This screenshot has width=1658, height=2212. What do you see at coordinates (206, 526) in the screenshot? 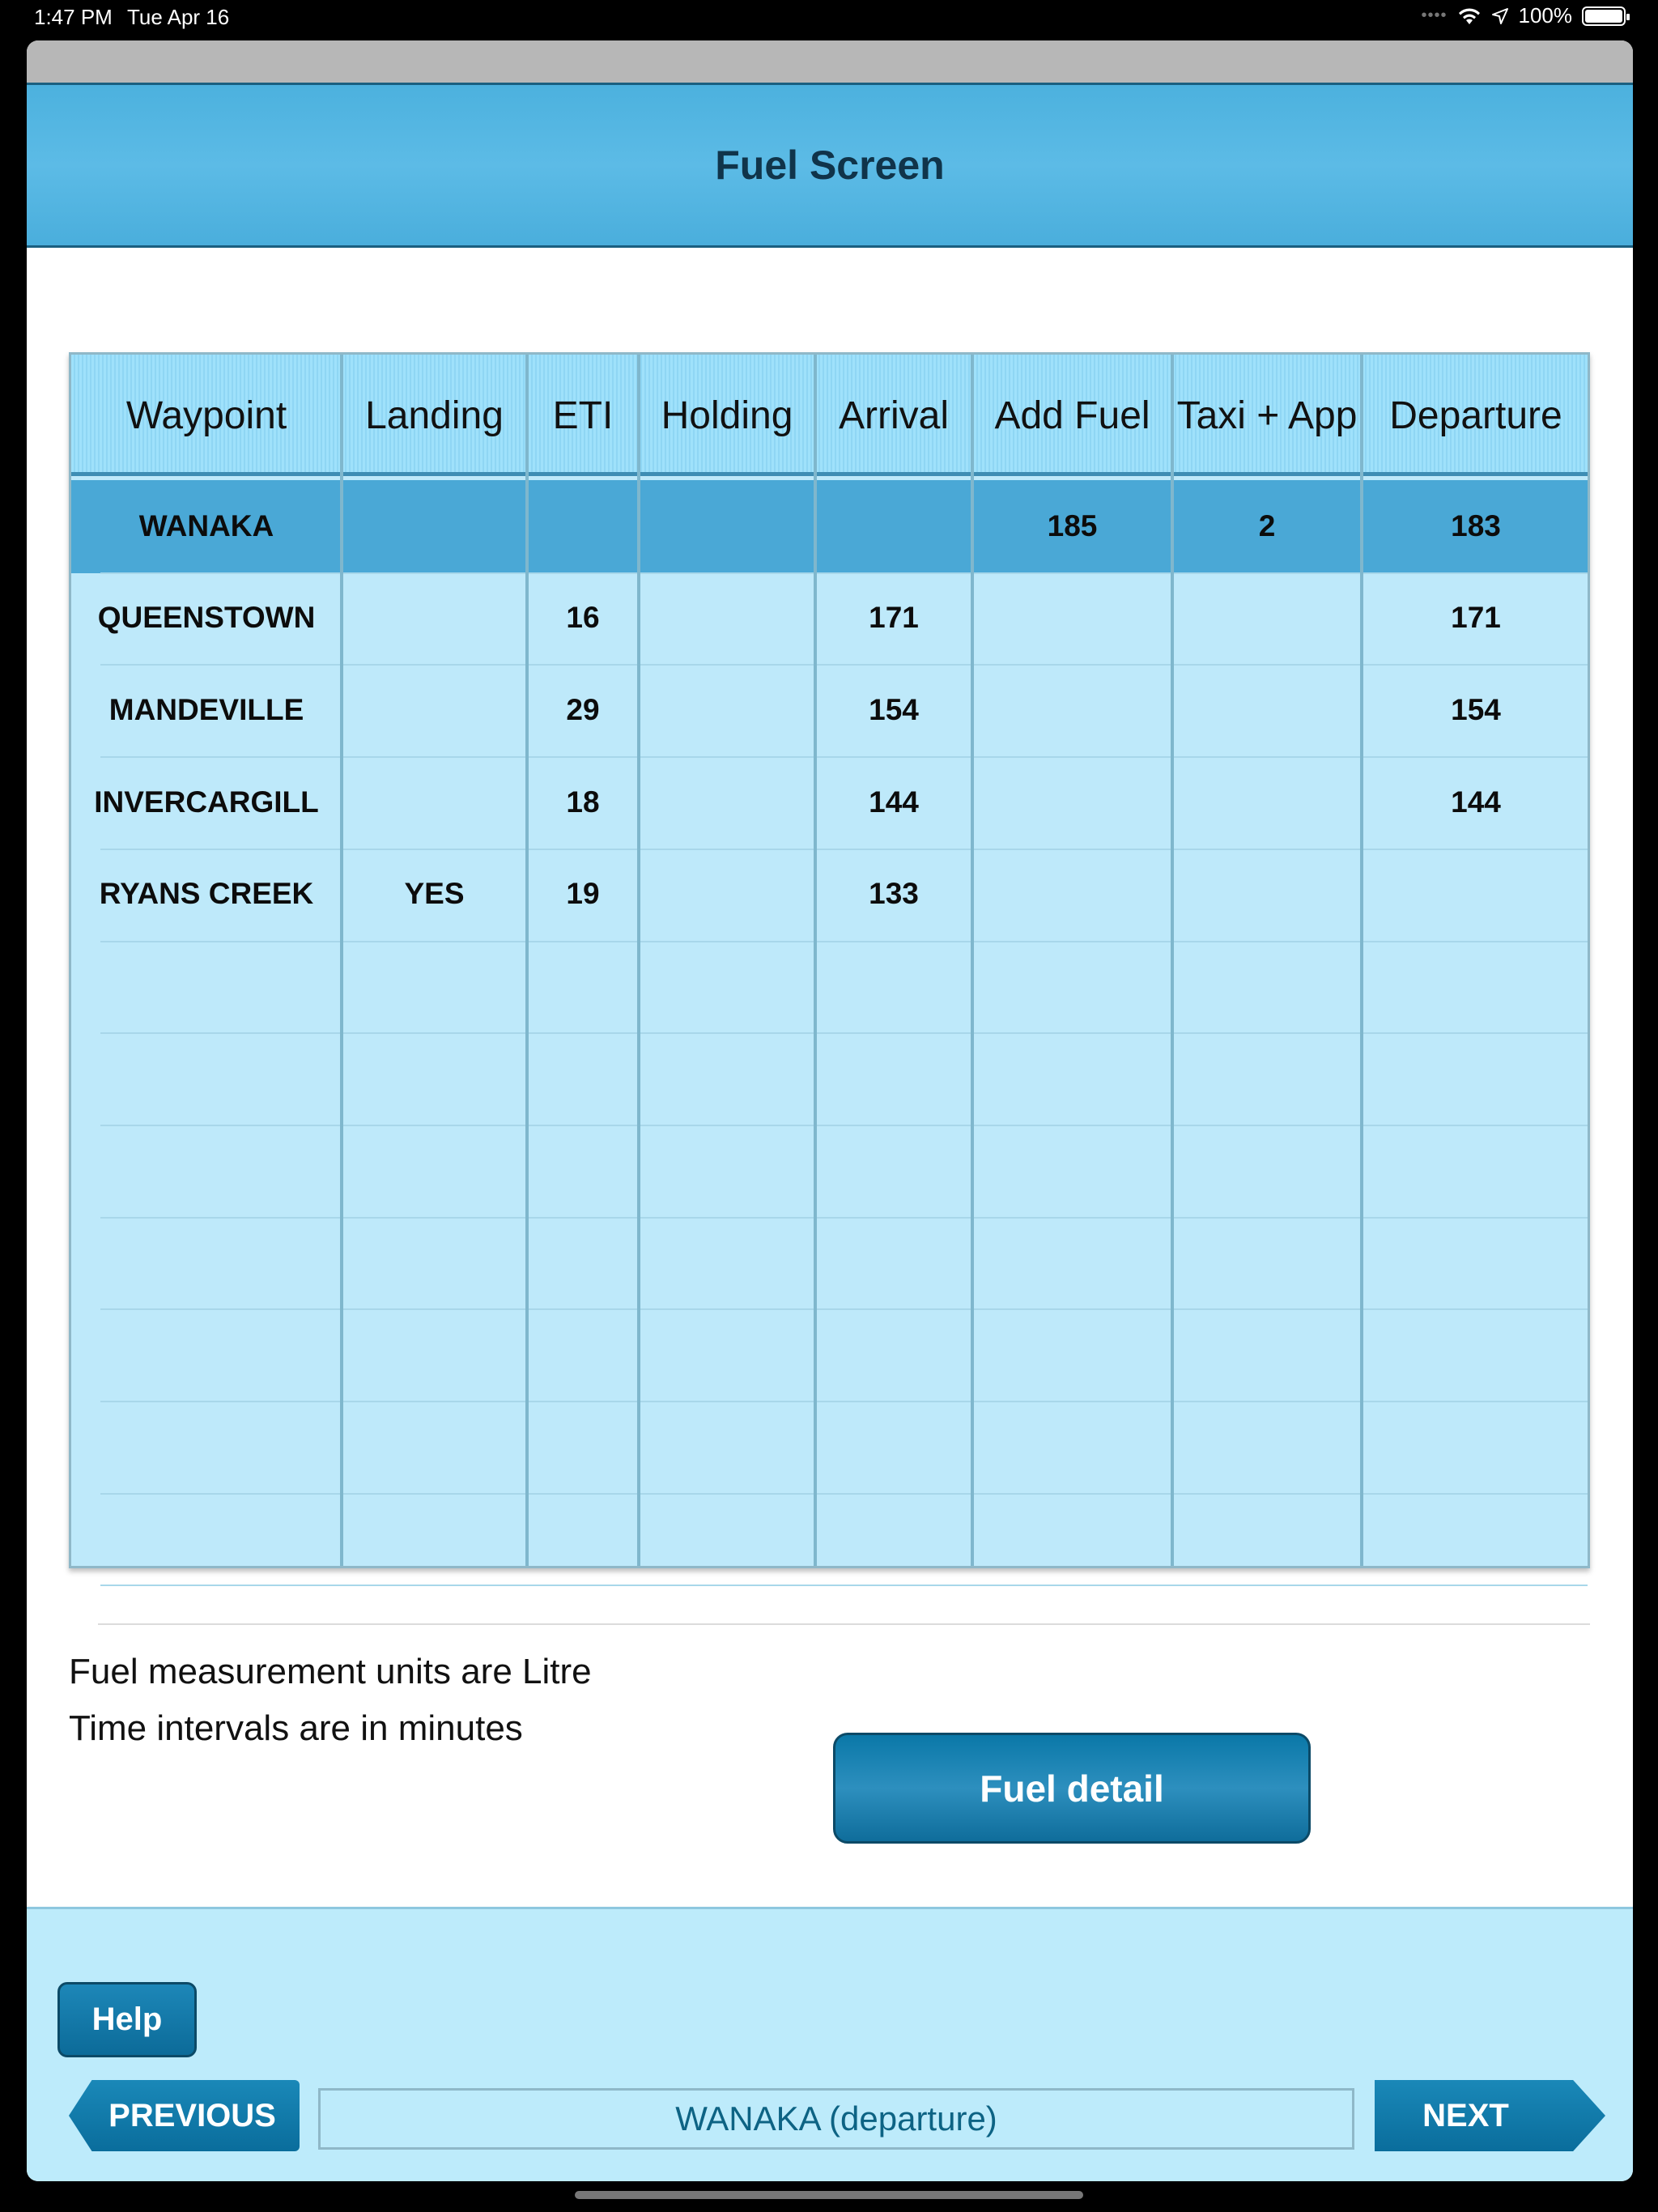
I see `cell-waypoint: WANAKA` at bounding box center [206, 526].